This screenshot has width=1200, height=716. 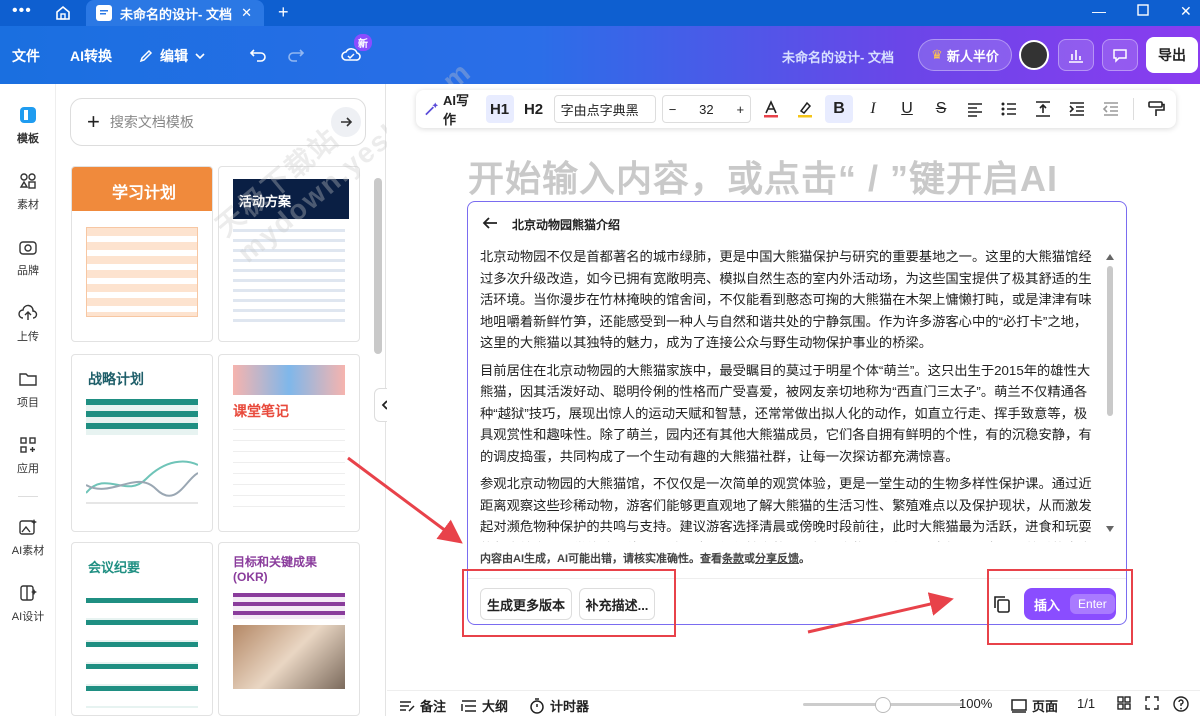 What do you see at coordinates (839, 109) in the screenshot?
I see `bold-button: B` at bounding box center [839, 109].